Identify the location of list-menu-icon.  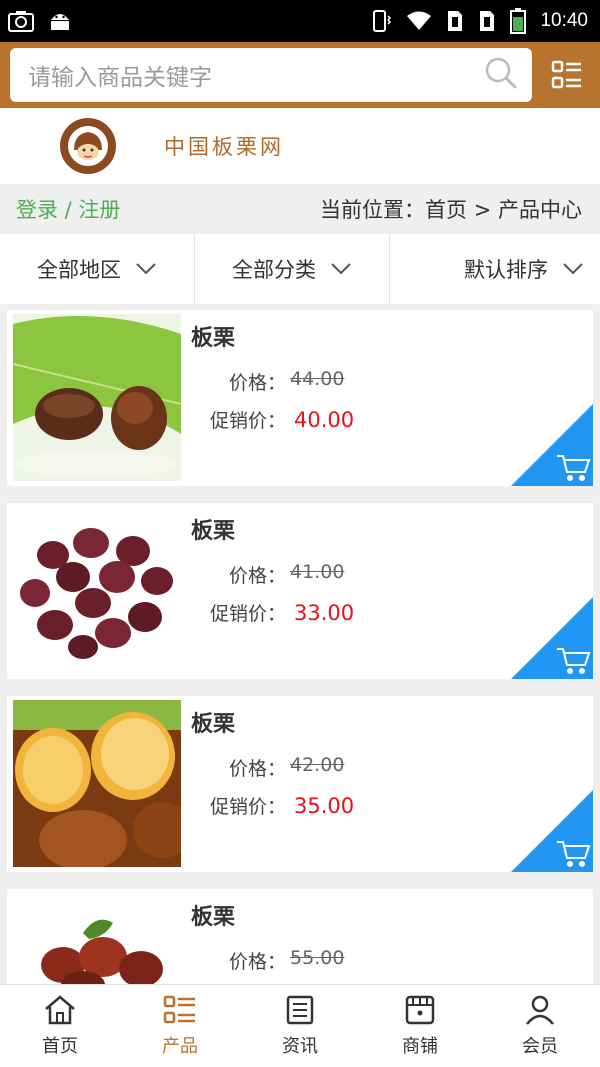
(566, 74).